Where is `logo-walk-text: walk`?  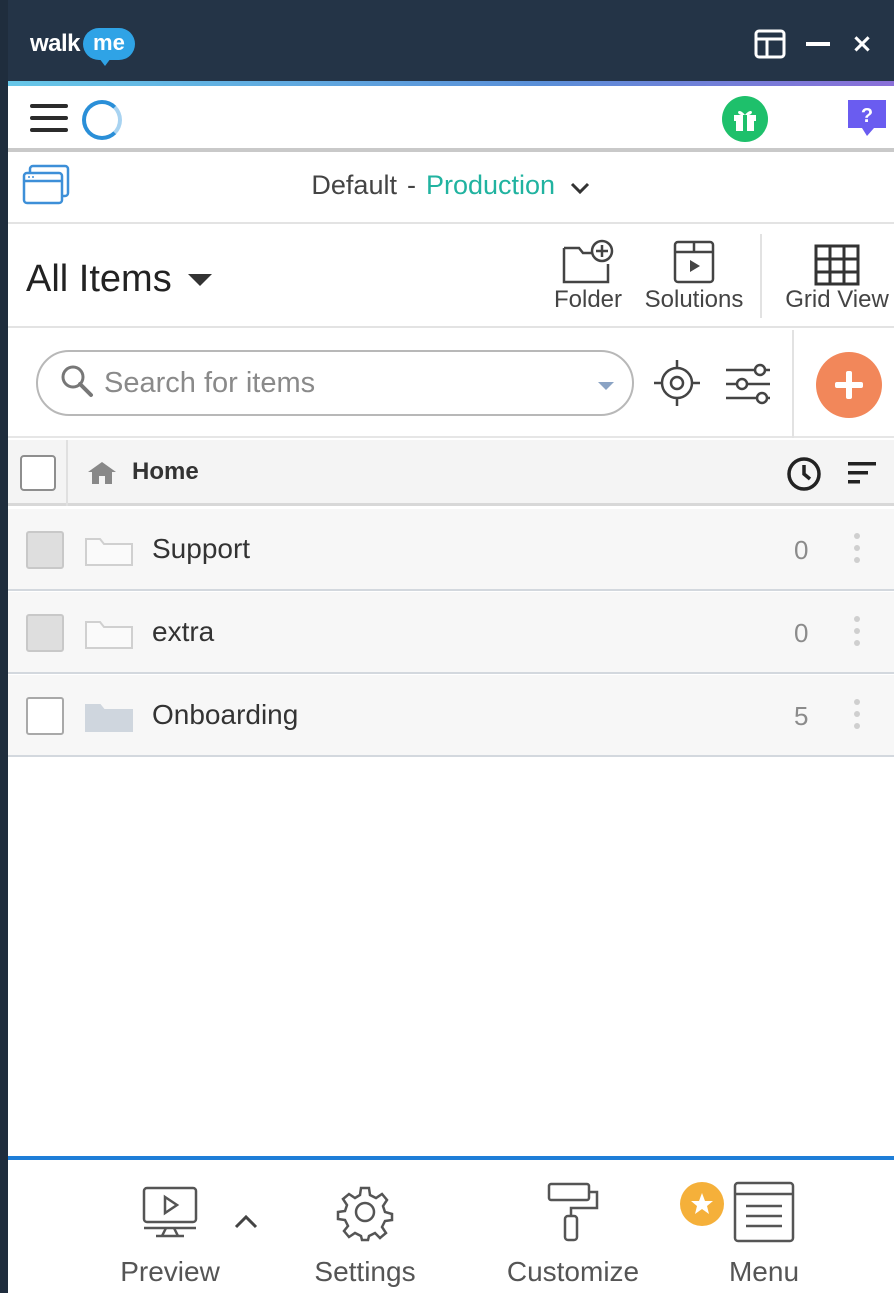
logo-walk-text: walk is located at coordinates (55, 43).